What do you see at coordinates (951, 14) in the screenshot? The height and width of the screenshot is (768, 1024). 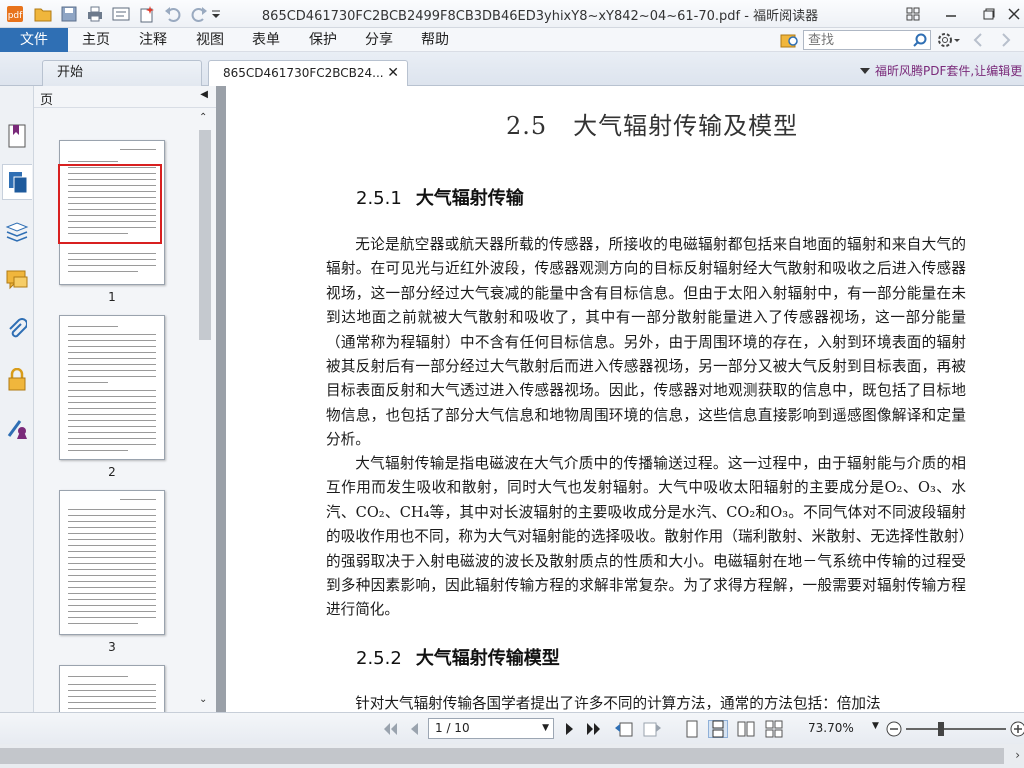 I see `minimize-button` at bounding box center [951, 14].